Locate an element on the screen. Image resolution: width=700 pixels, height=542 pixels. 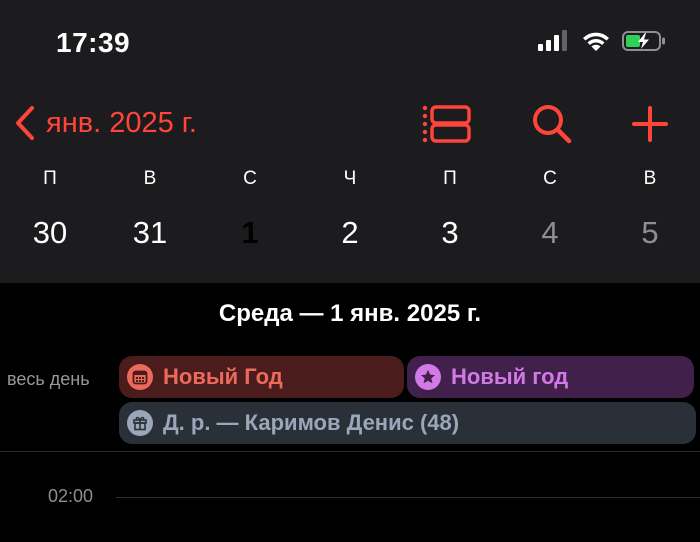
week-day-button: 30 is located at coordinates (50, 233).